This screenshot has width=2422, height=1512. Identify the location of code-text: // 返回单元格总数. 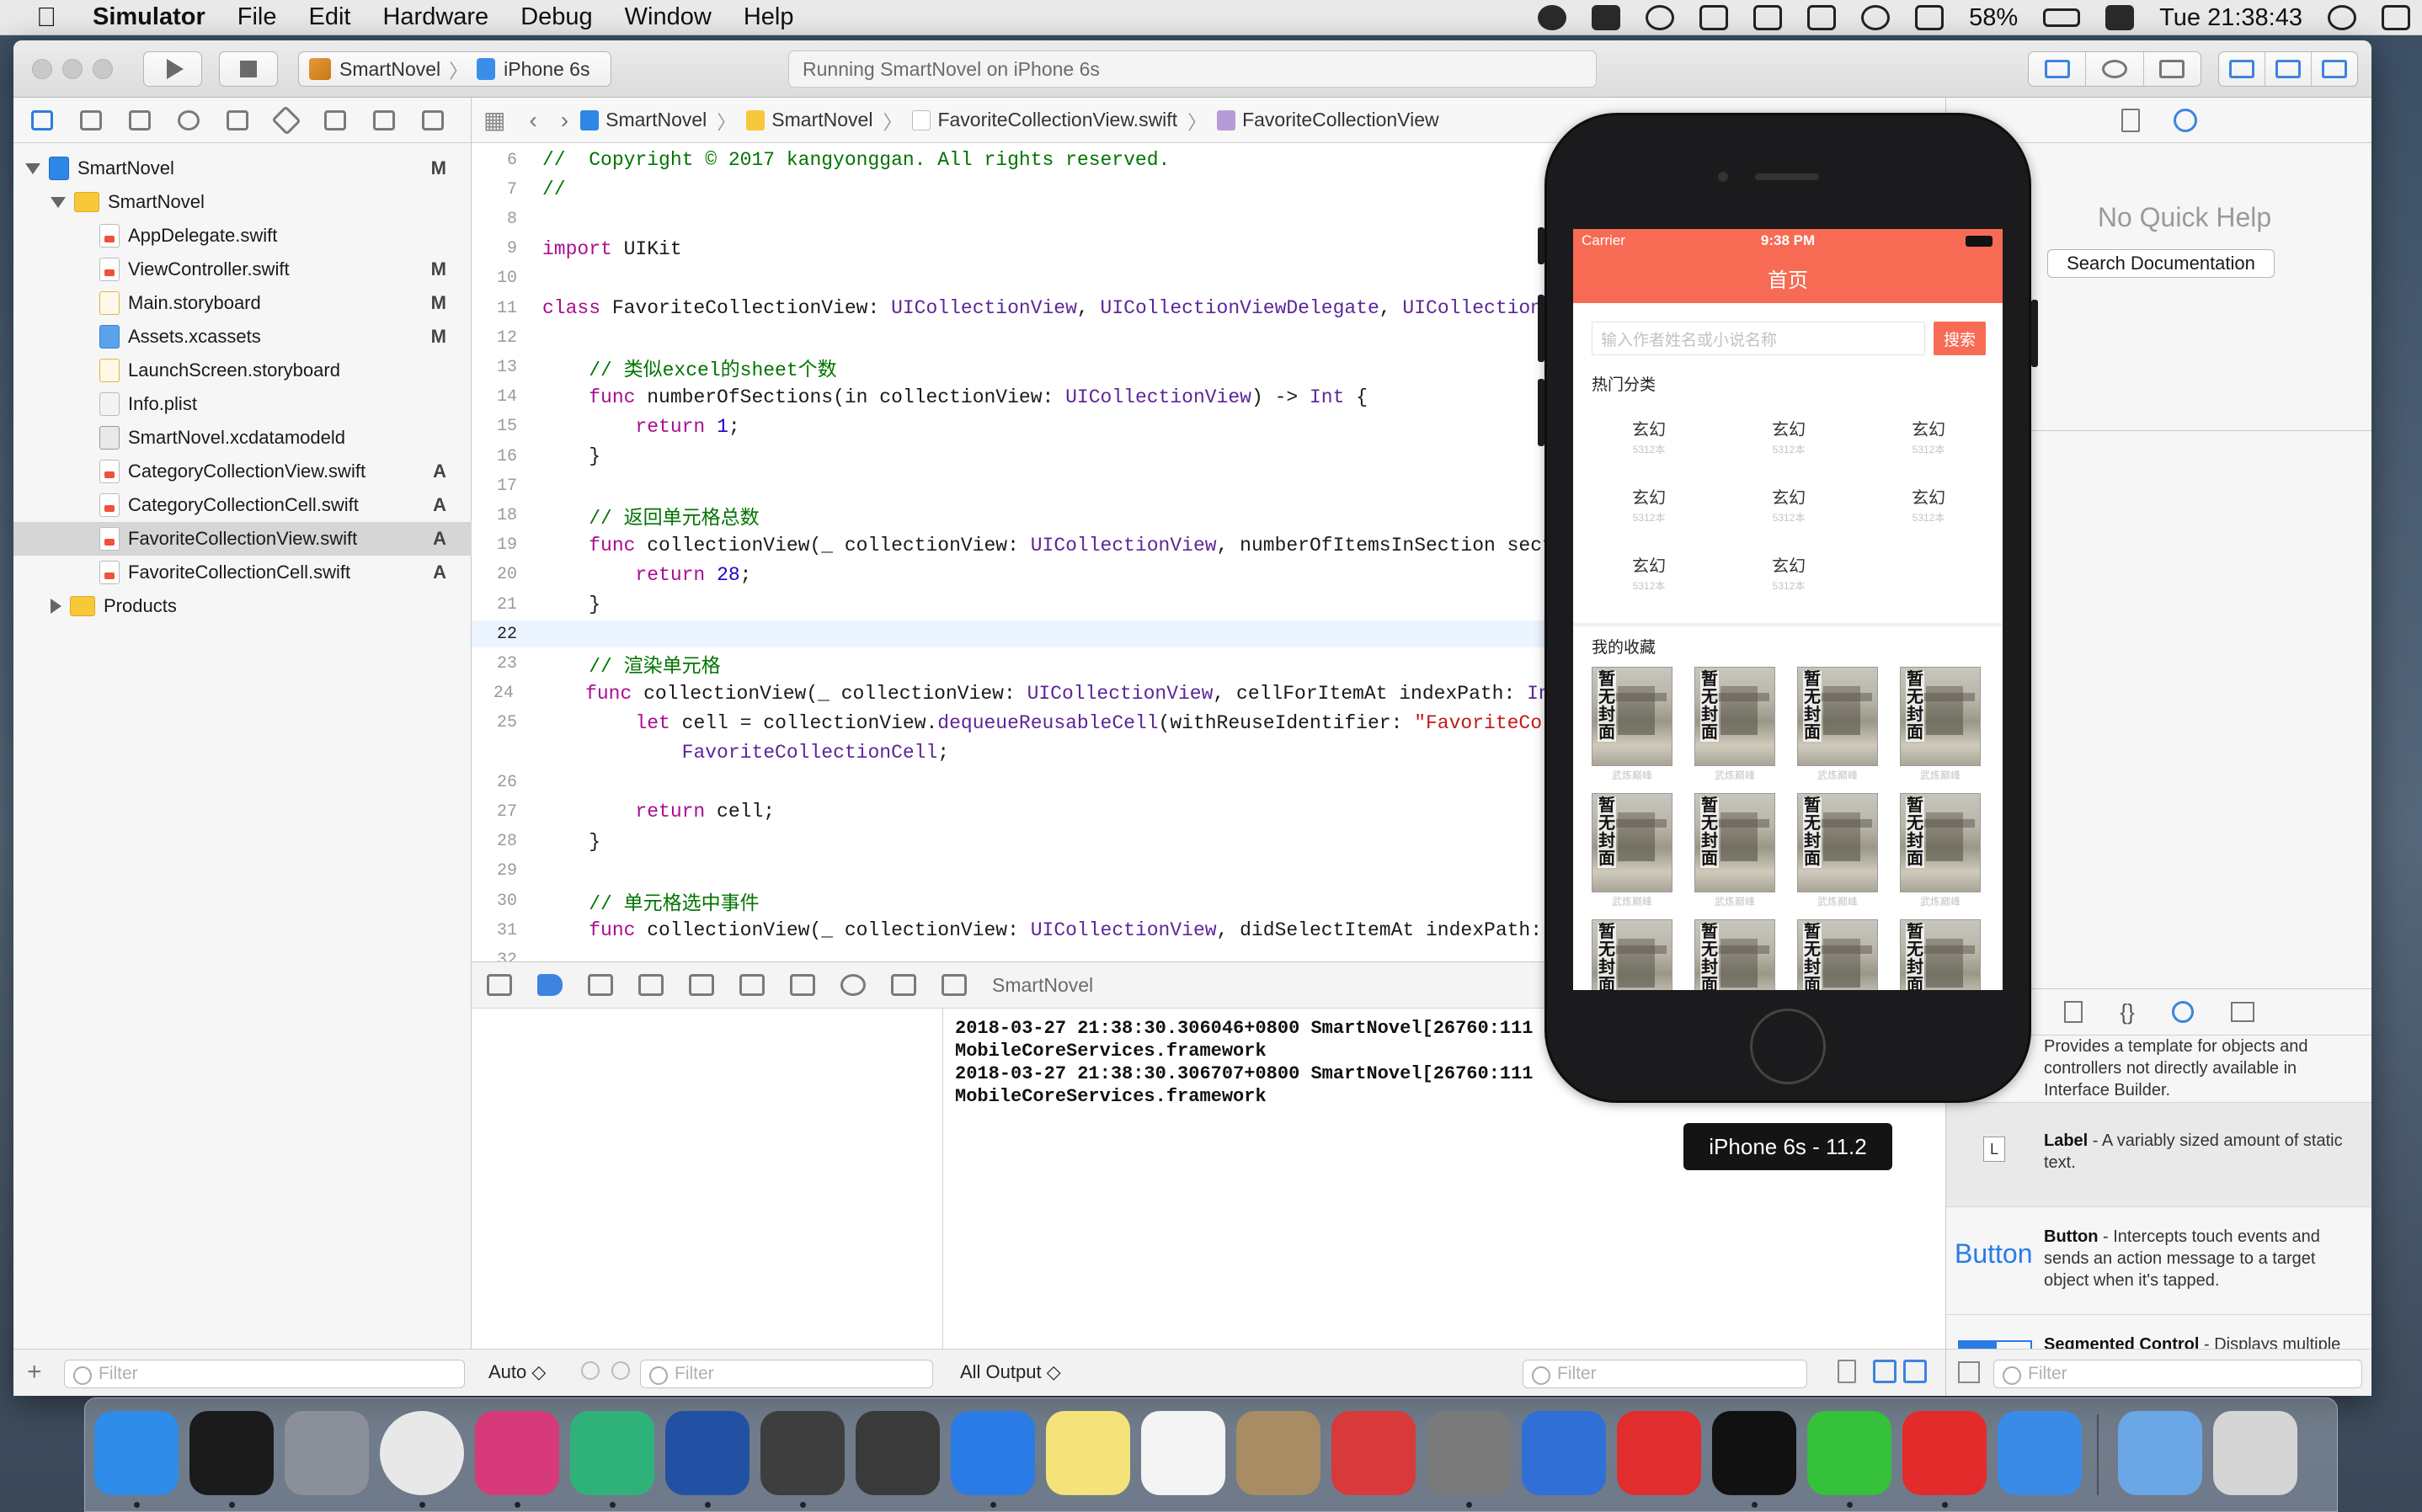
(650, 515).